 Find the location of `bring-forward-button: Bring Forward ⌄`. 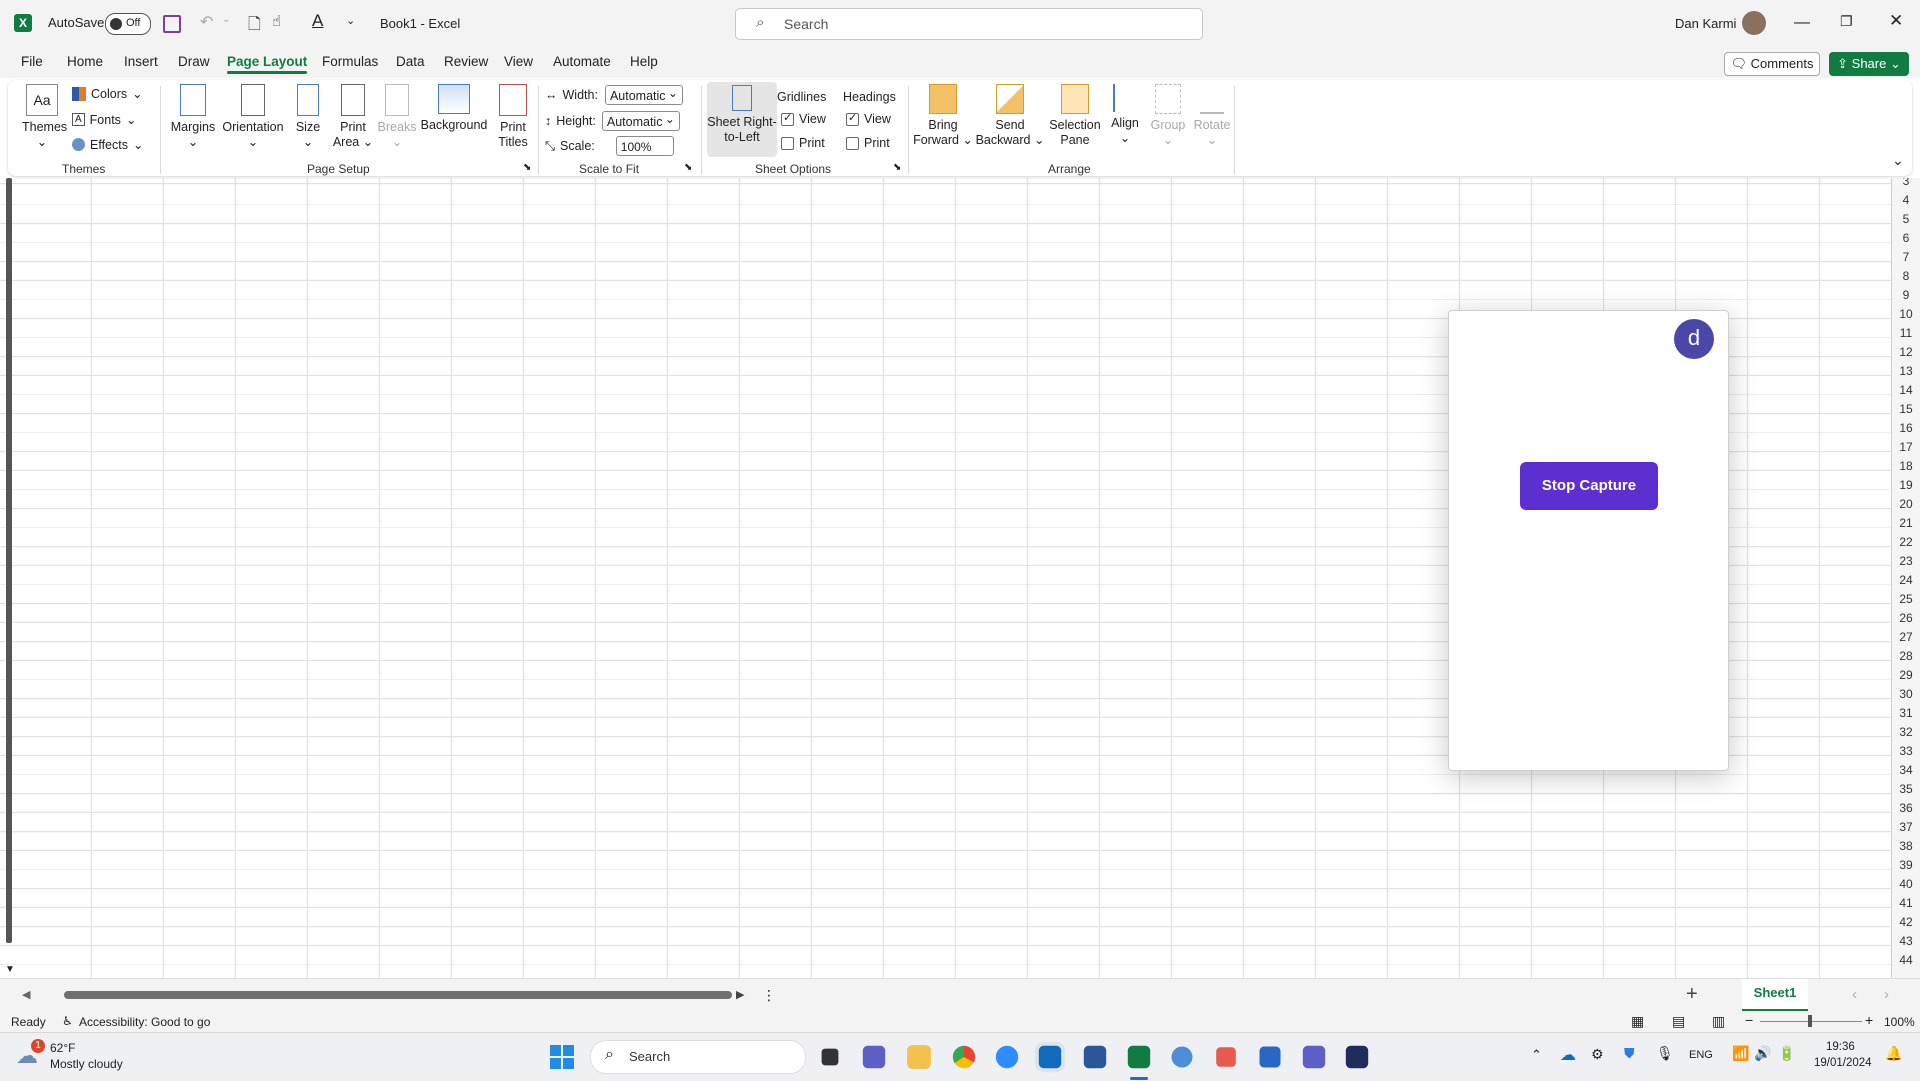

bring-forward-button: Bring Forward ⌄ is located at coordinates (943, 116).